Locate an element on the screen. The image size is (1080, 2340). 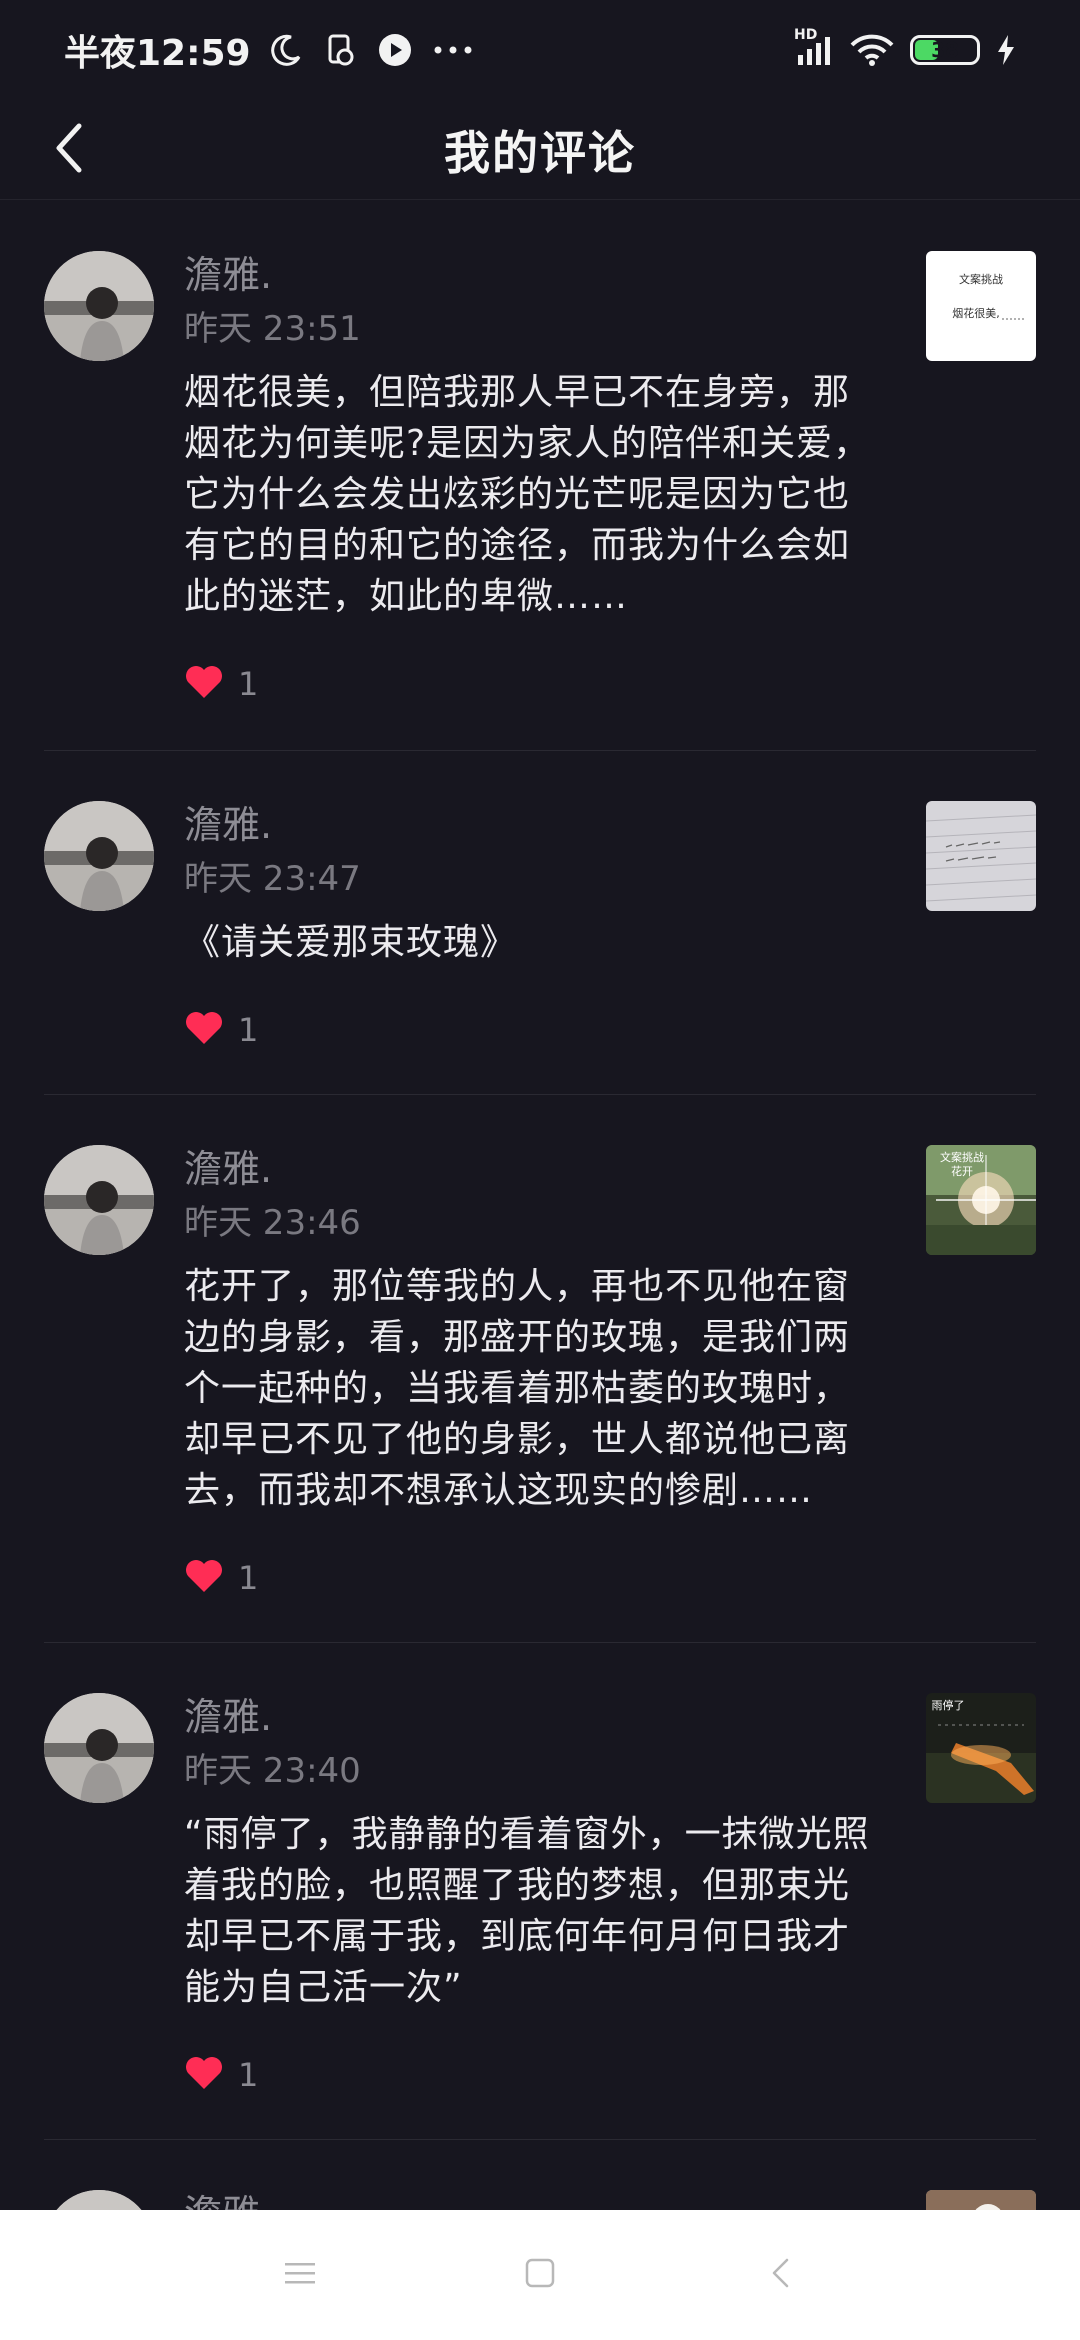
chevron-left-icon is located at coordinates (68, 150).